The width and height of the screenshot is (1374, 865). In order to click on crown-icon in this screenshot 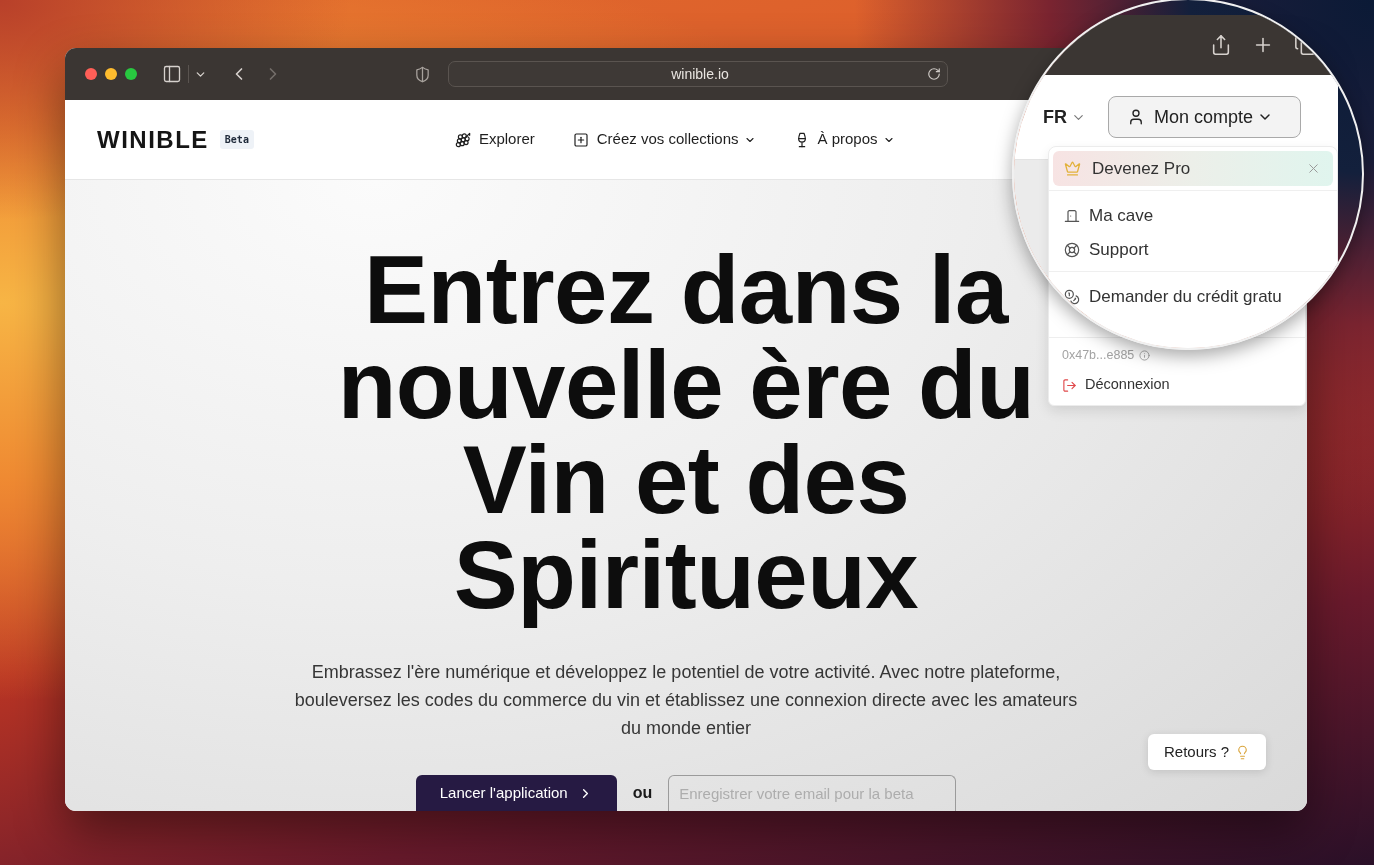, I will do `click(1072, 168)`.